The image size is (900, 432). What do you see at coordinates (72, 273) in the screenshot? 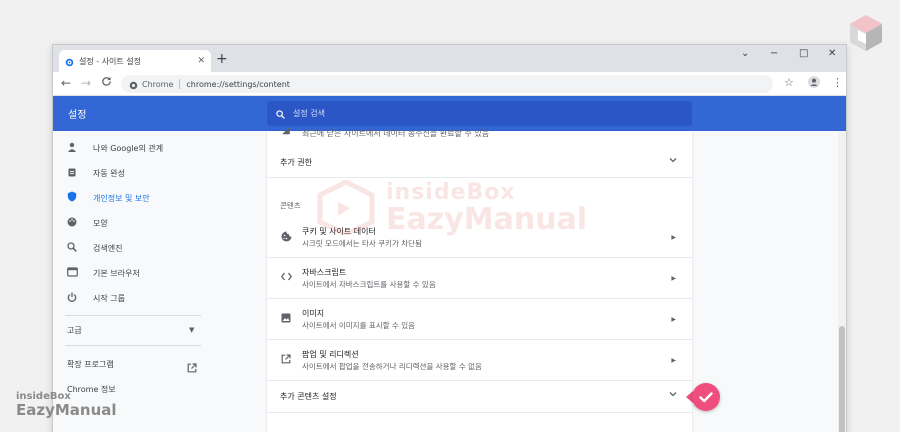
I see `browser-icon` at bounding box center [72, 273].